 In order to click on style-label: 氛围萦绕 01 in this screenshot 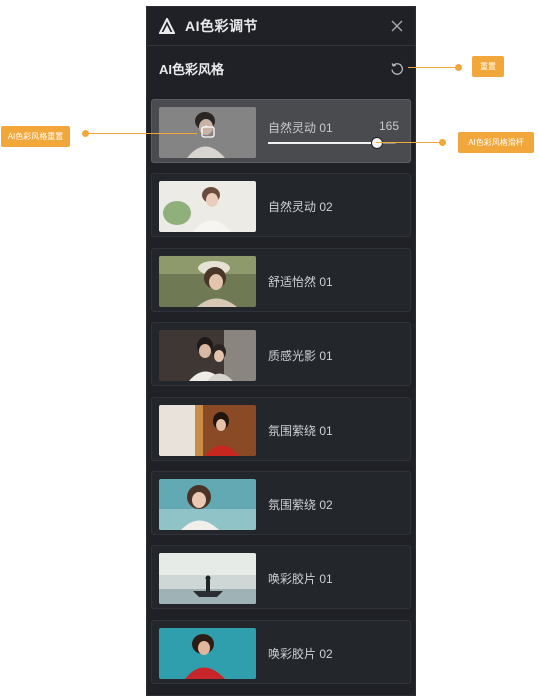, I will do `click(300, 430)`.